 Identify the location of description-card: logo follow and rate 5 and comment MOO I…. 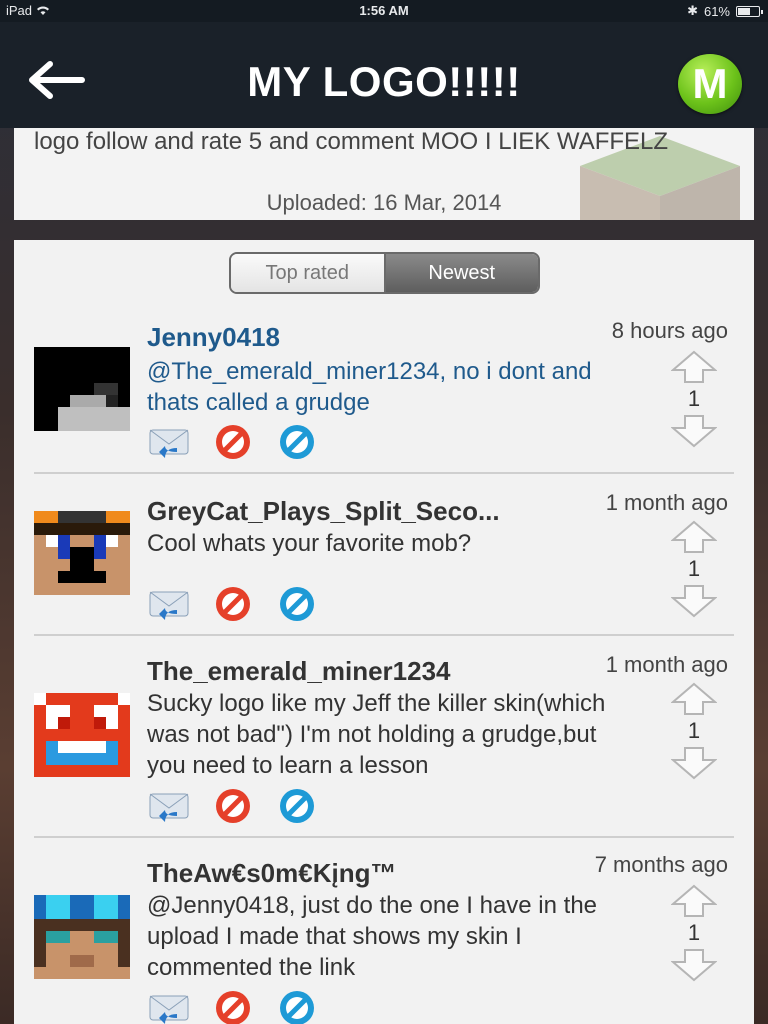
(384, 174).